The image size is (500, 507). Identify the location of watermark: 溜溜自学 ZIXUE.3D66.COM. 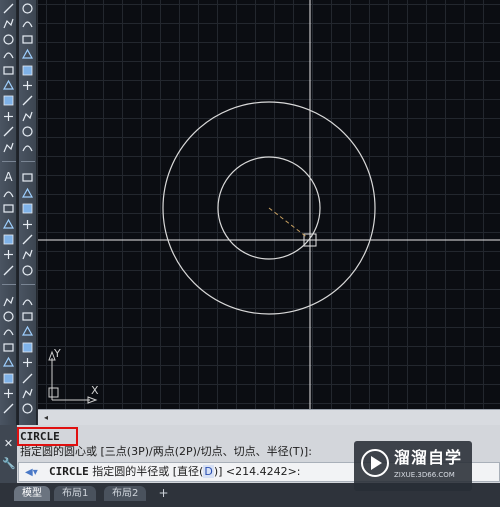
(413, 466).